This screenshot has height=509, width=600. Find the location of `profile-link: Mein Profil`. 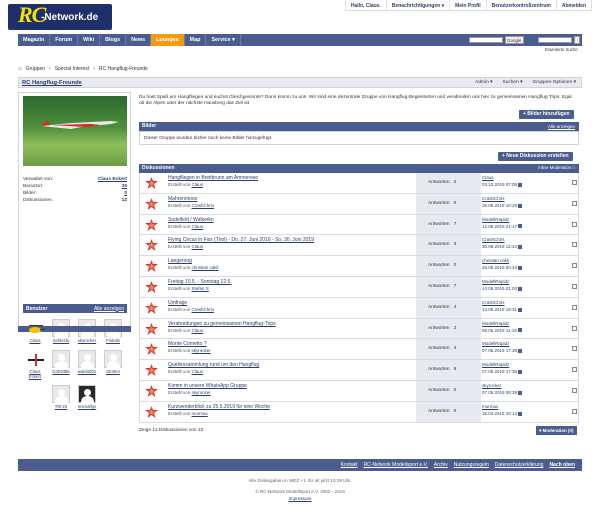

profile-link: Mein Profil is located at coordinates (467, 5).